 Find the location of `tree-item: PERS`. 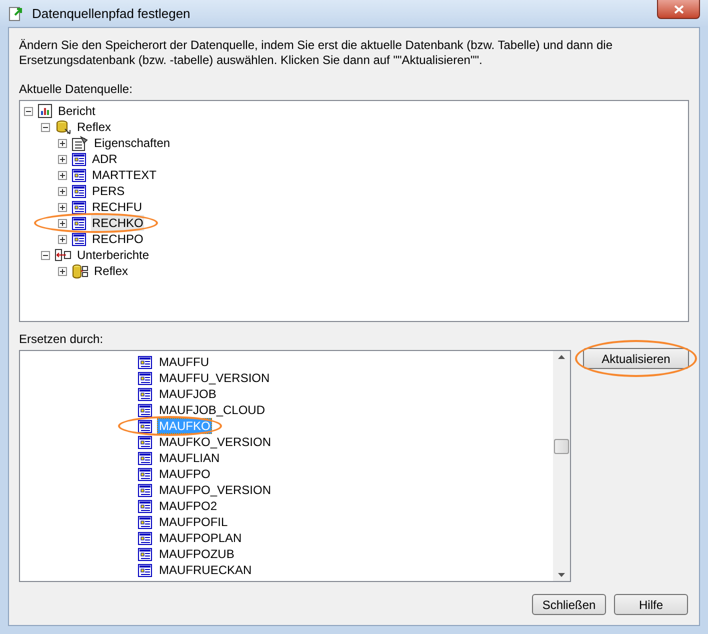

tree-item: PERS is located at coordinates (108, 191).